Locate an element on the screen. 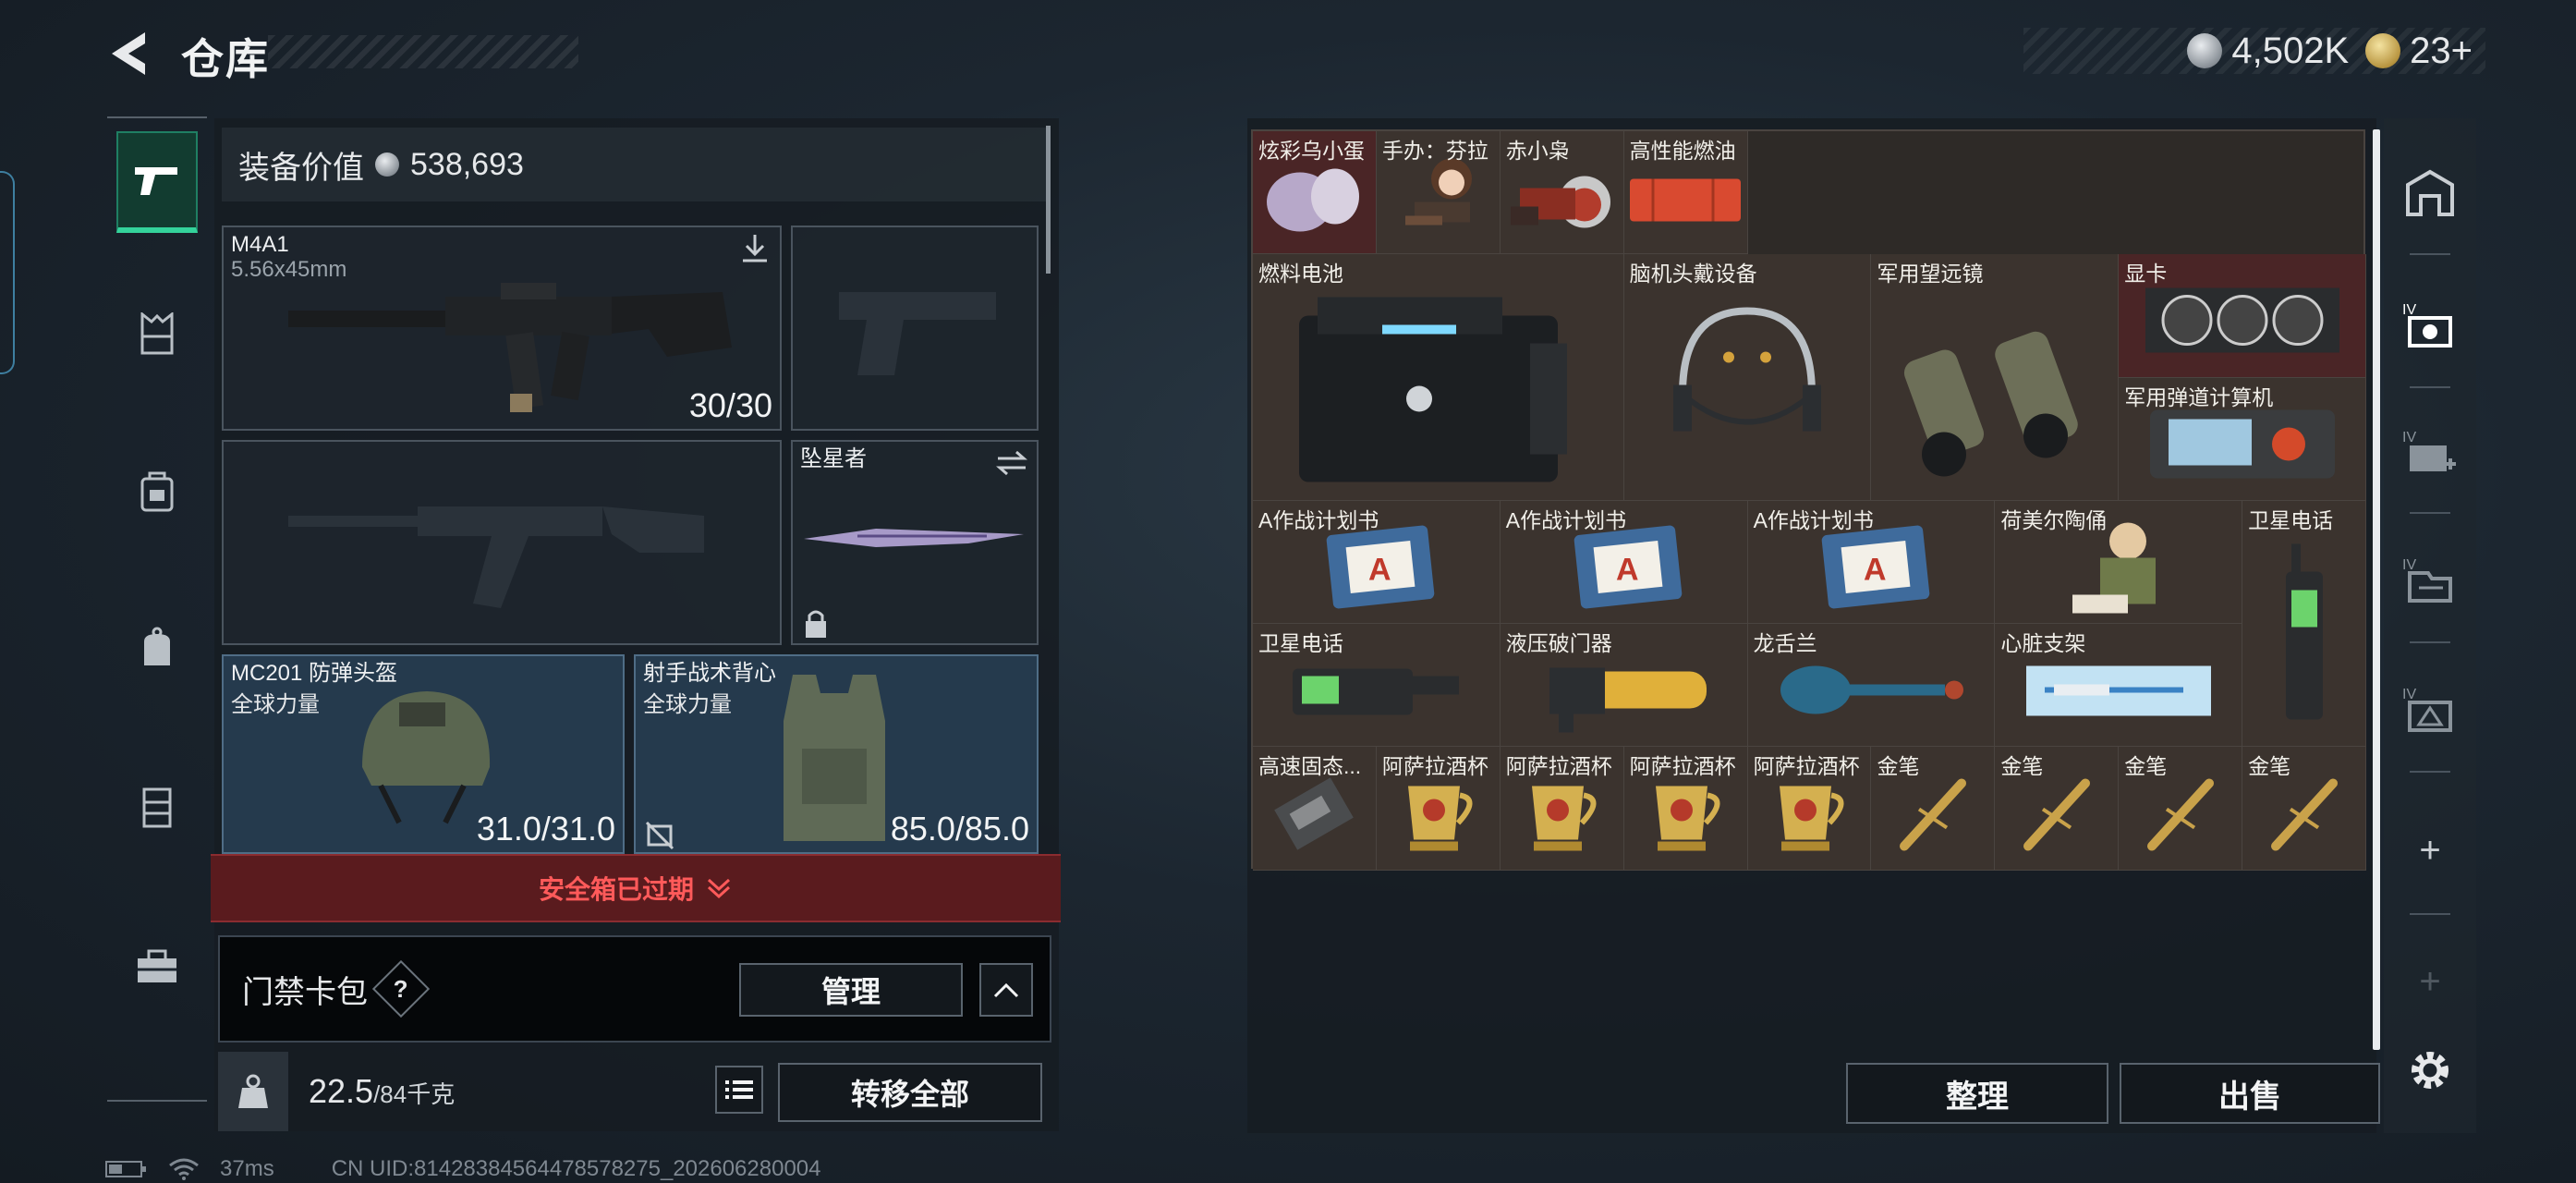 Image resolution: width=2576 pixels, height=1183 pixels. silver-currency: 4,502K is located at coordinates (2268, 51).